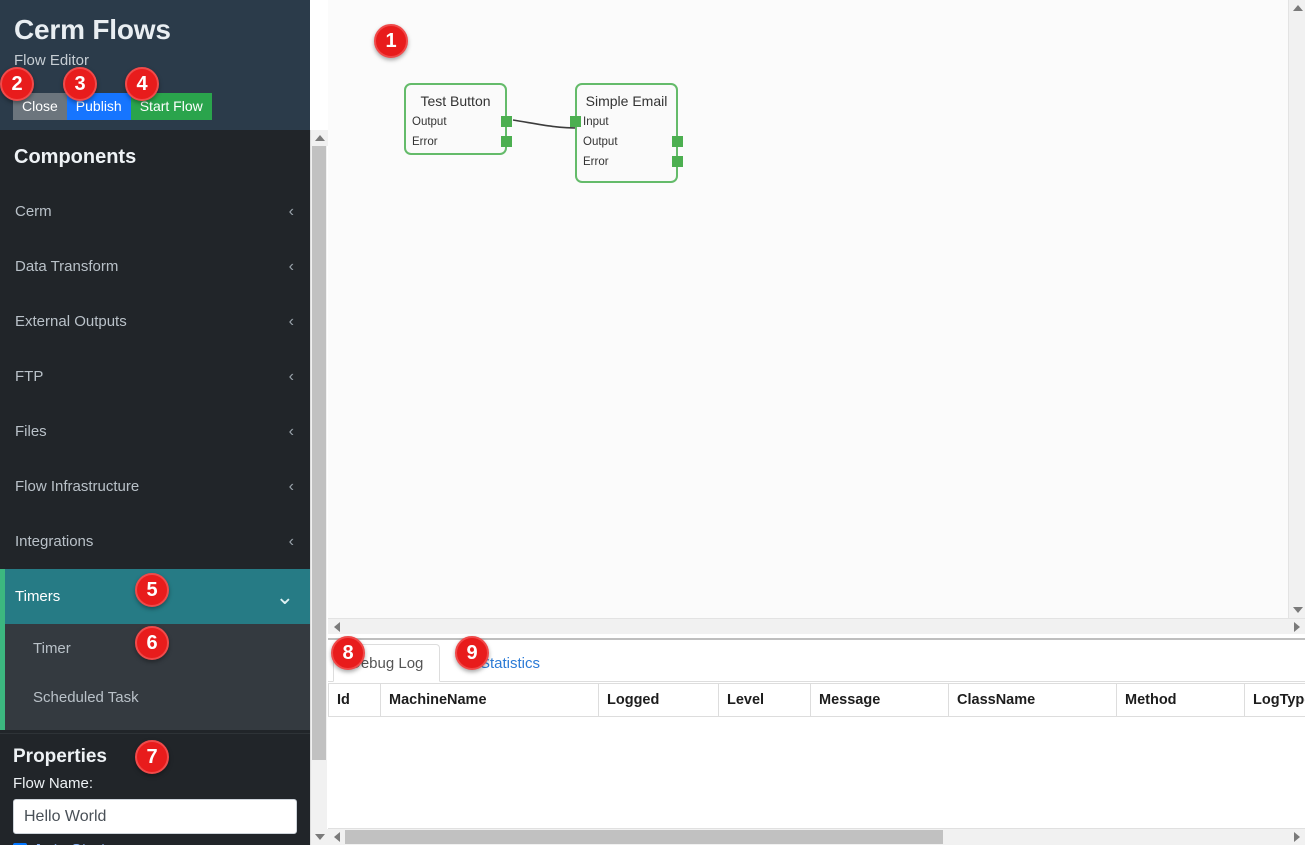 This screenshot has width=1305, height=845. Describe the element at coordinates (54, 541) in the screenshot. I see `sidebar-item-label: Integrations` at that location.